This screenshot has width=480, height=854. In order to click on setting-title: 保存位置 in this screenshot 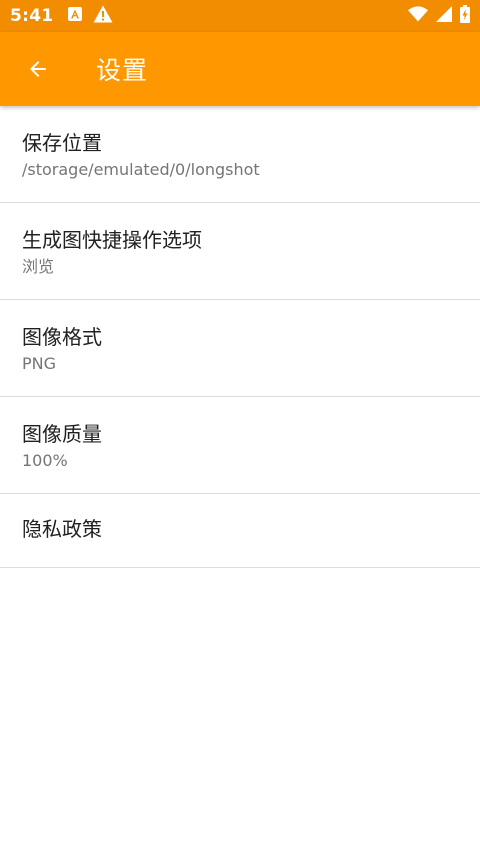, I will do `click(62, 143)`.